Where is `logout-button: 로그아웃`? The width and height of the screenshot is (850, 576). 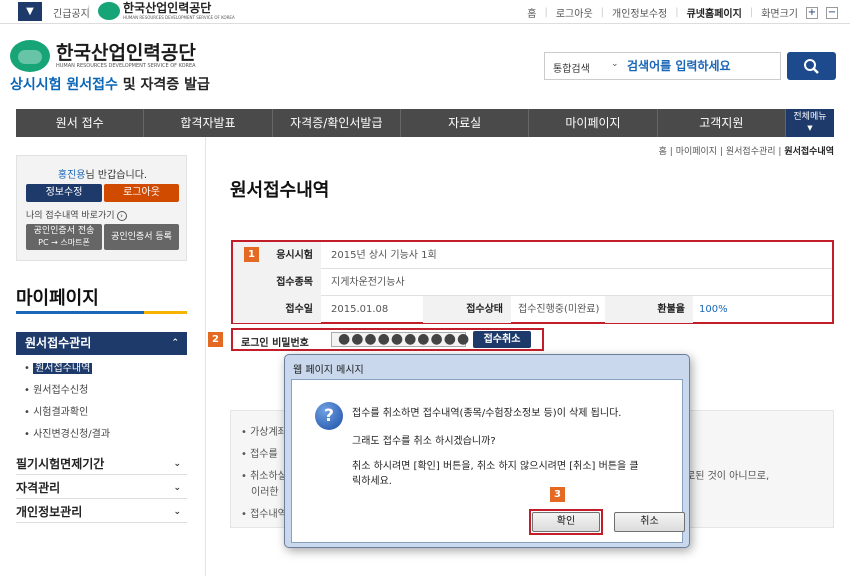
logout-button: 로그아웃 is located at coordinates (141, 193).